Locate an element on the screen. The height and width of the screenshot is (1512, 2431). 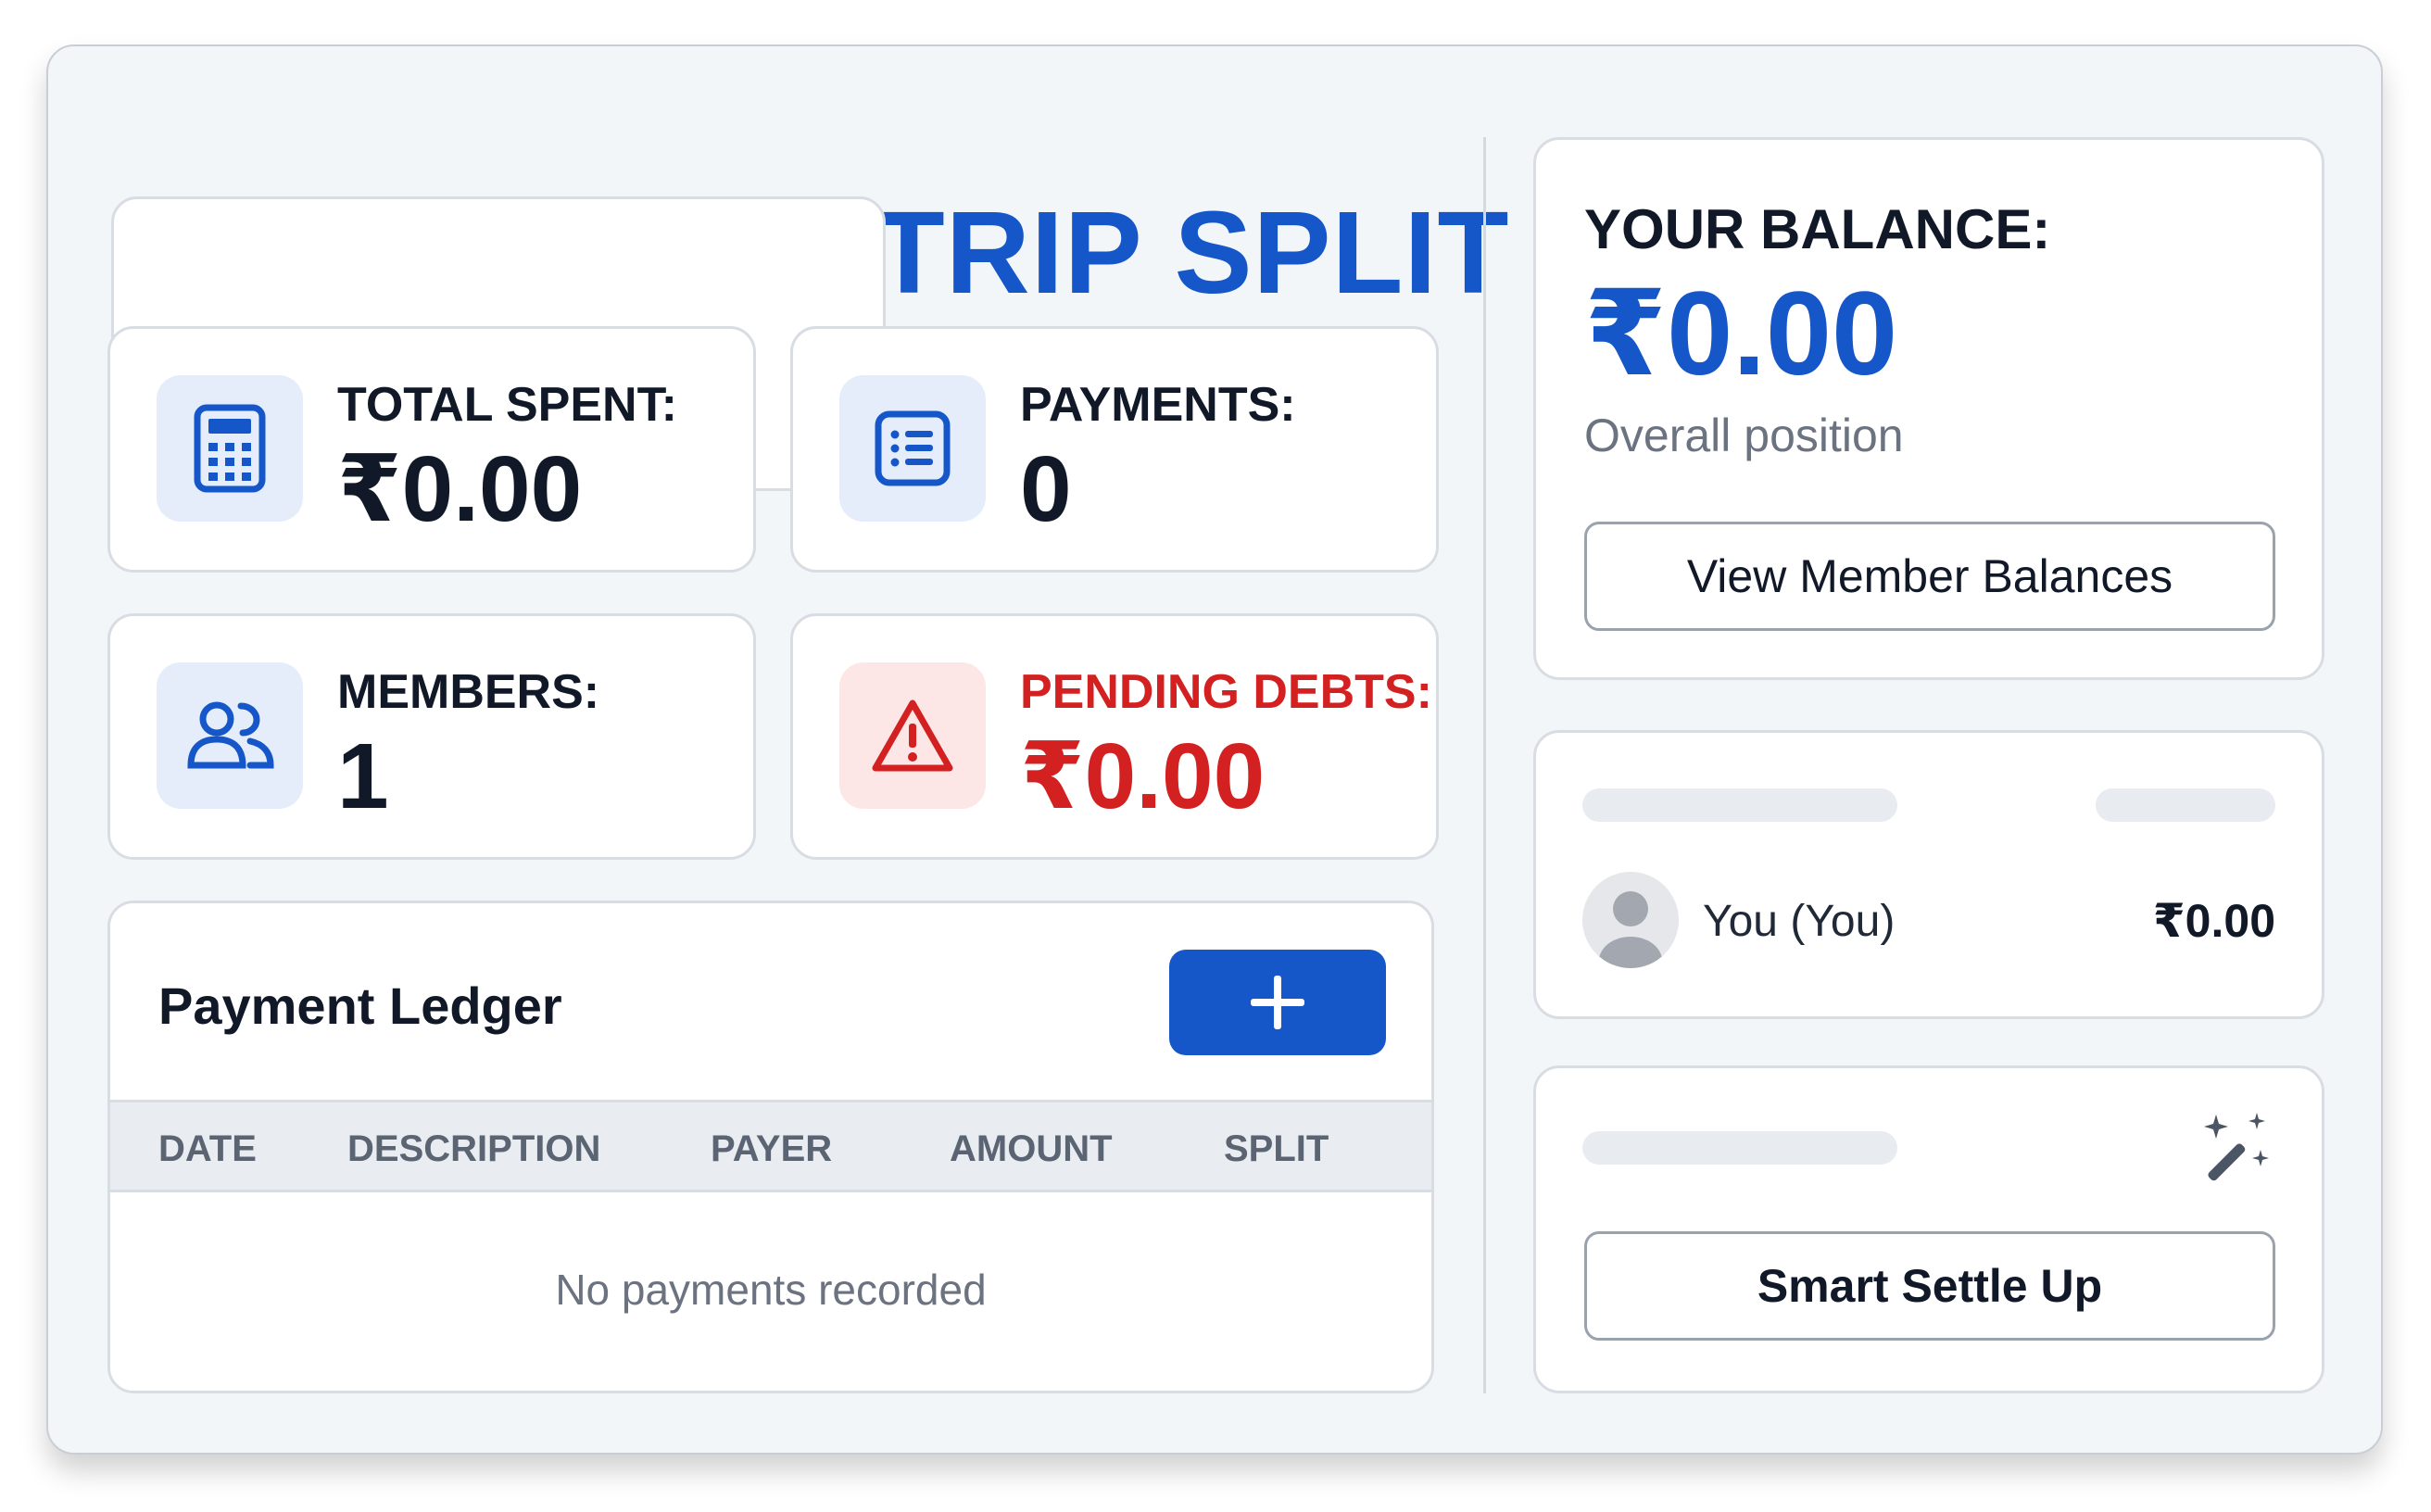
plus-icon is located at coordinates (1277, 1002).